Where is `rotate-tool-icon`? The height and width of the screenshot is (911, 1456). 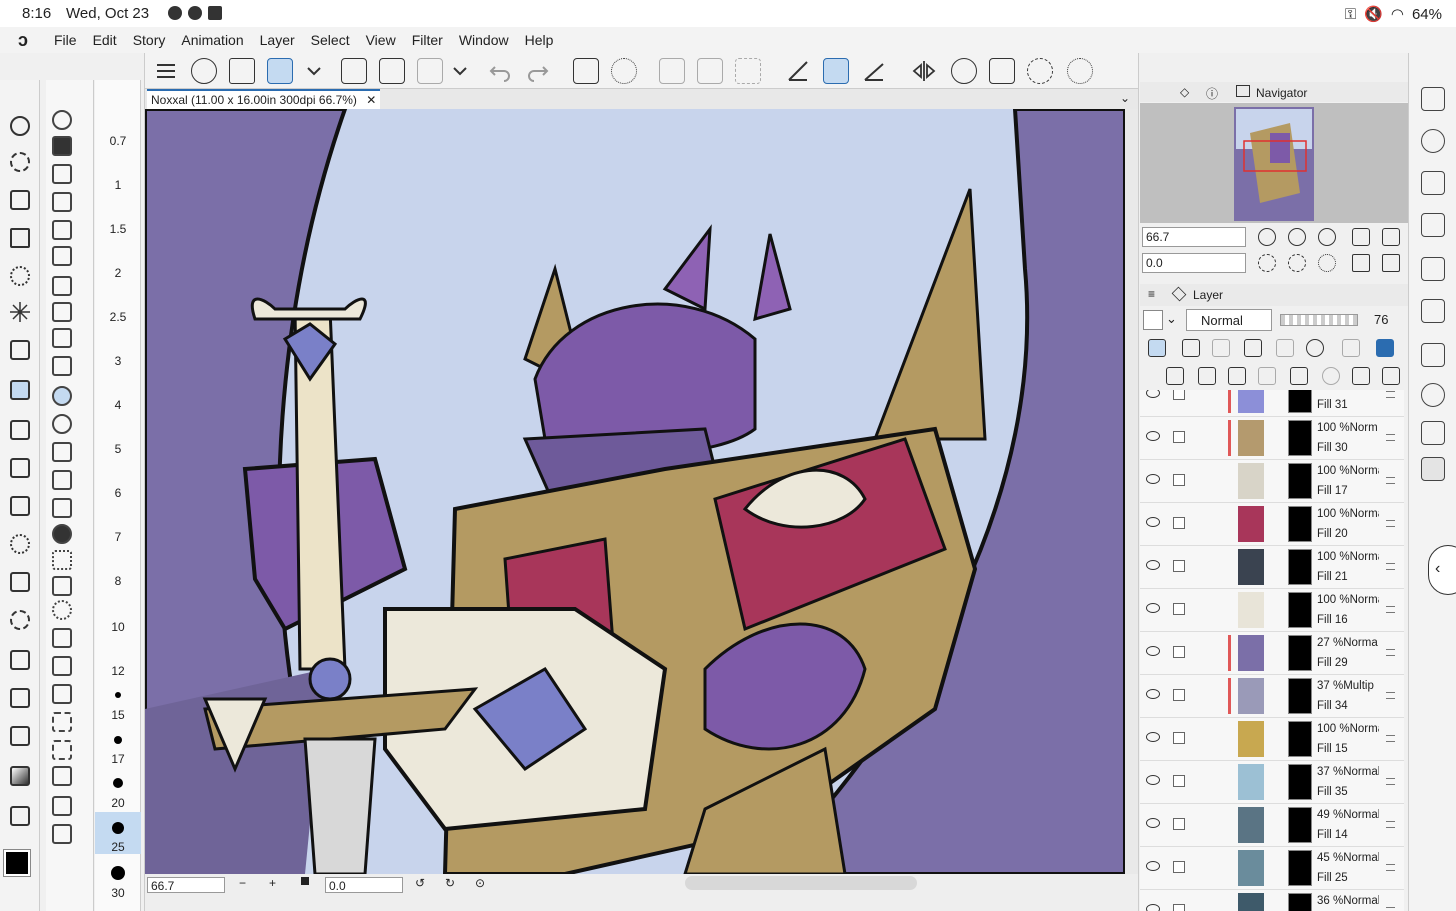 rotate-tool-icon is located at coordinates (20, 162).